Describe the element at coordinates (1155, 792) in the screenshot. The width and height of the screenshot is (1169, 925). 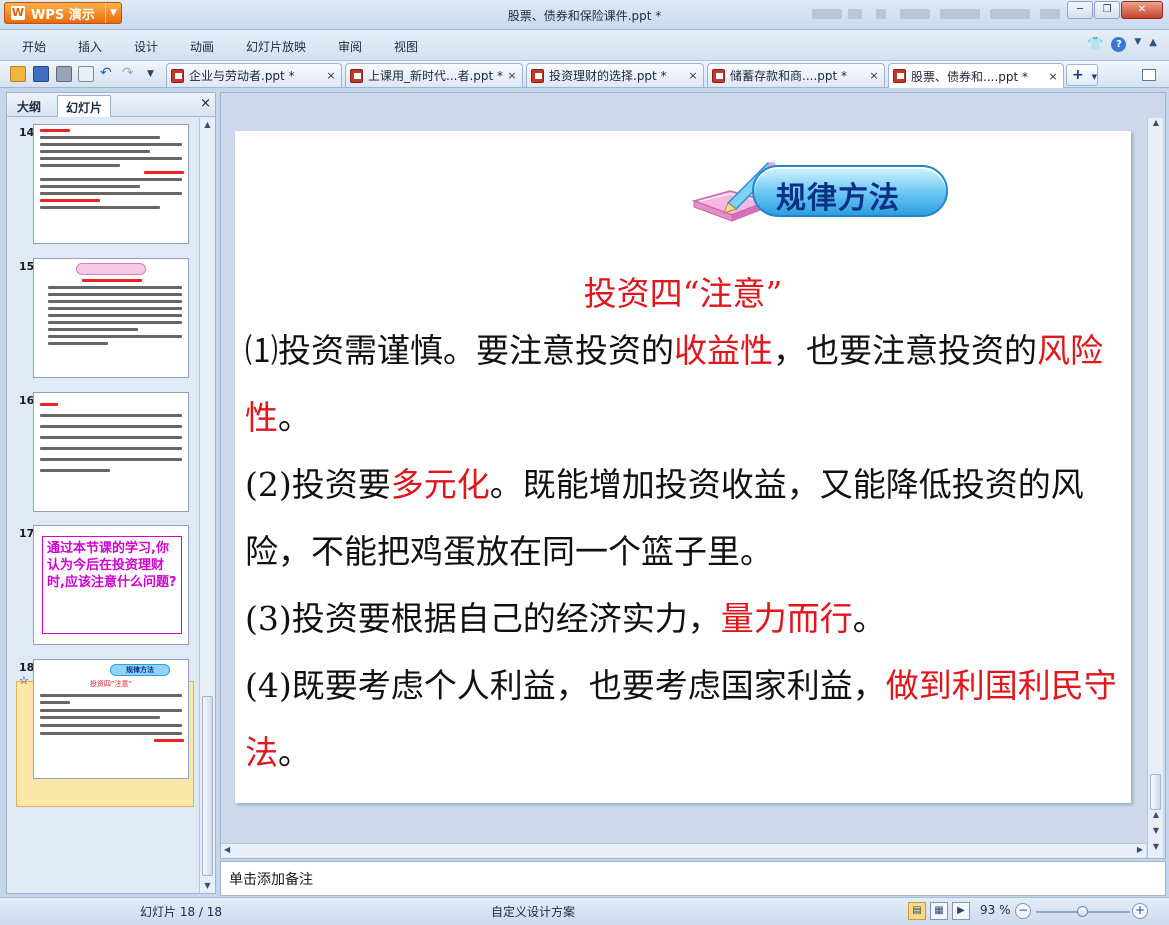
I see `editor-scroll-thumb` at that location.